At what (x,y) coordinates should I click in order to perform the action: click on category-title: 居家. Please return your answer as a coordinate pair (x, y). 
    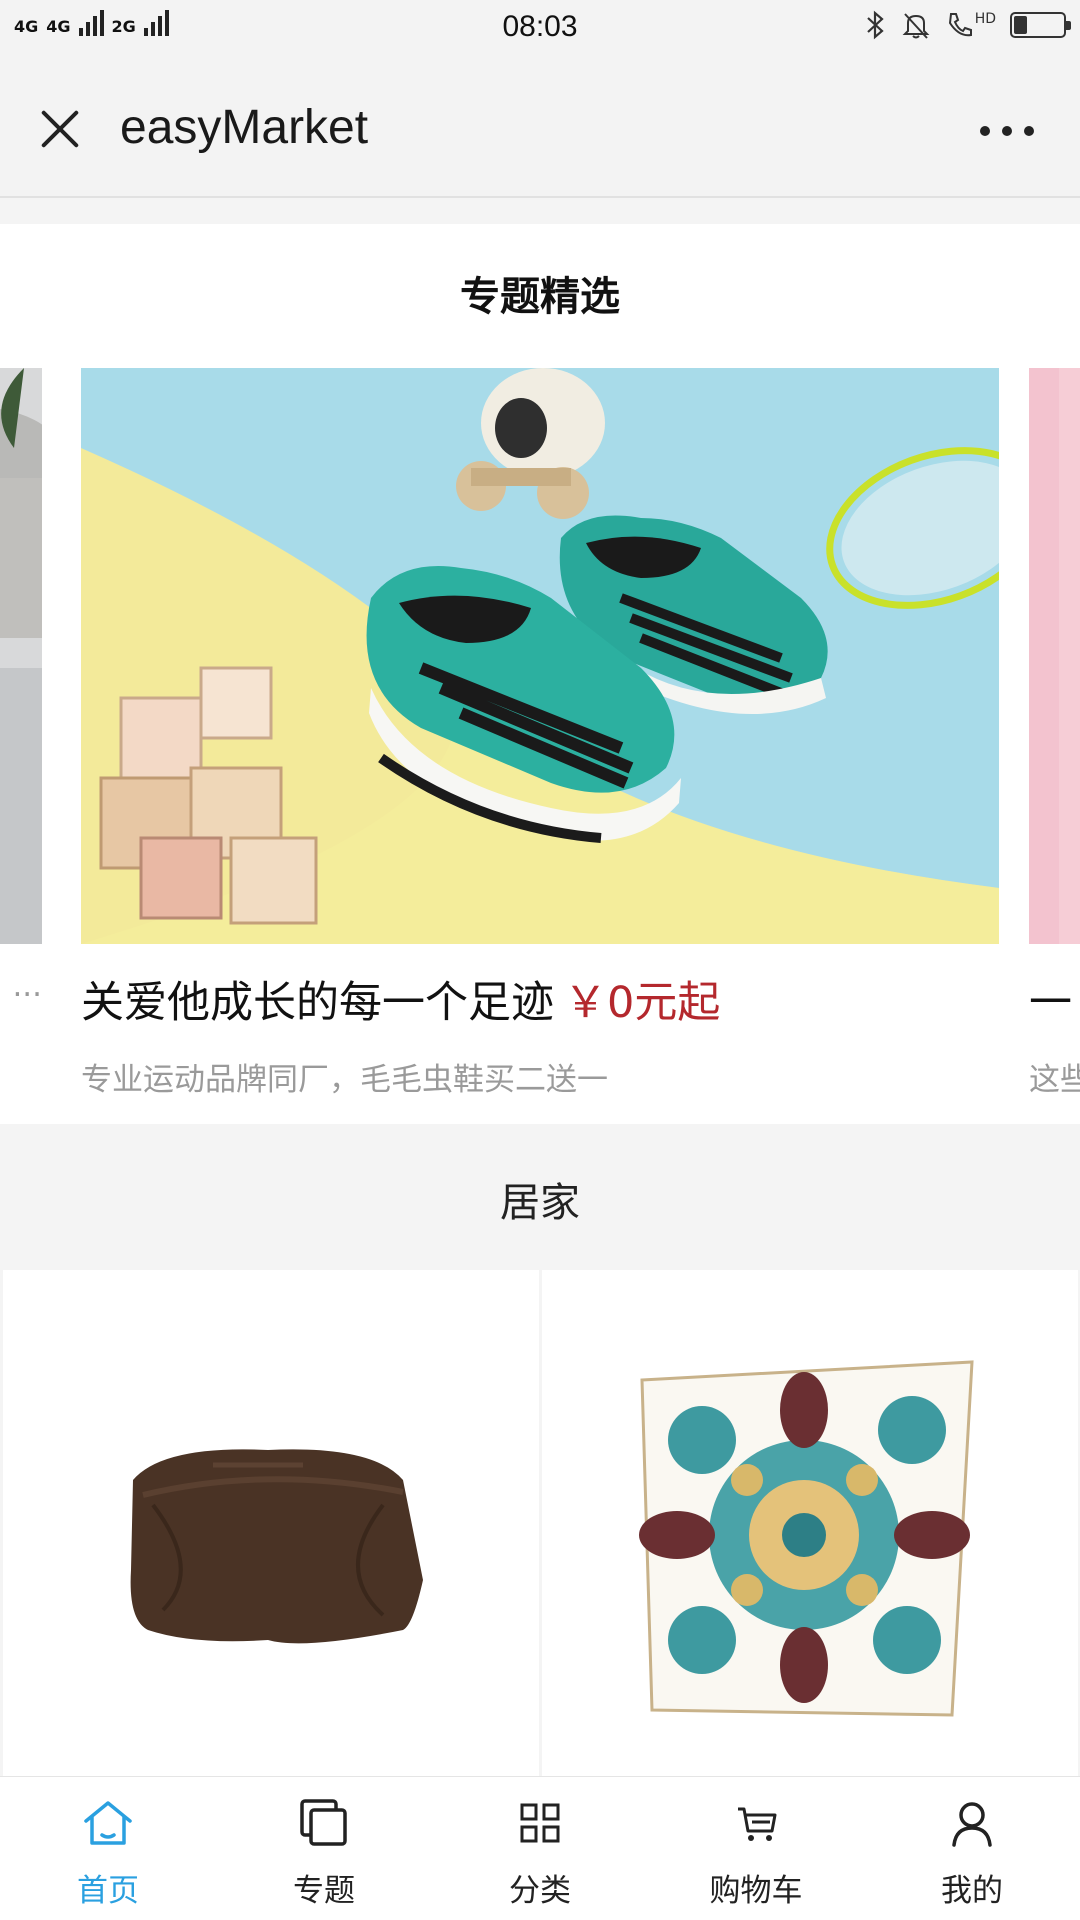
    Looking at the image, I should click on (540, 1203).